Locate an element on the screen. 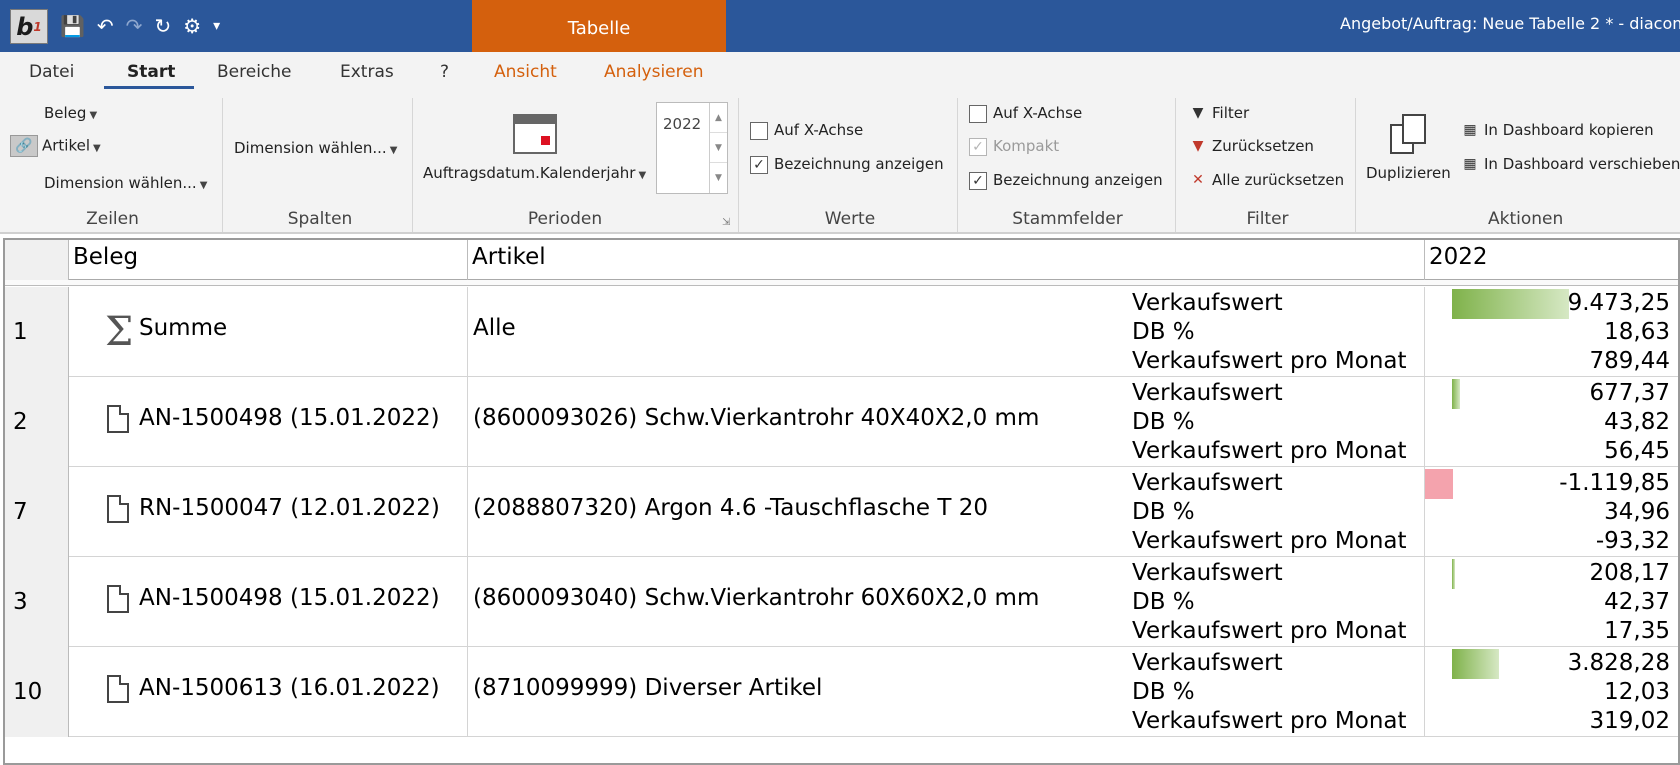 This screenshot has width=1680, height=765. spalten-dimension-dropdown: Dimension wählen... ▼ is located at coordinates (315, 148).